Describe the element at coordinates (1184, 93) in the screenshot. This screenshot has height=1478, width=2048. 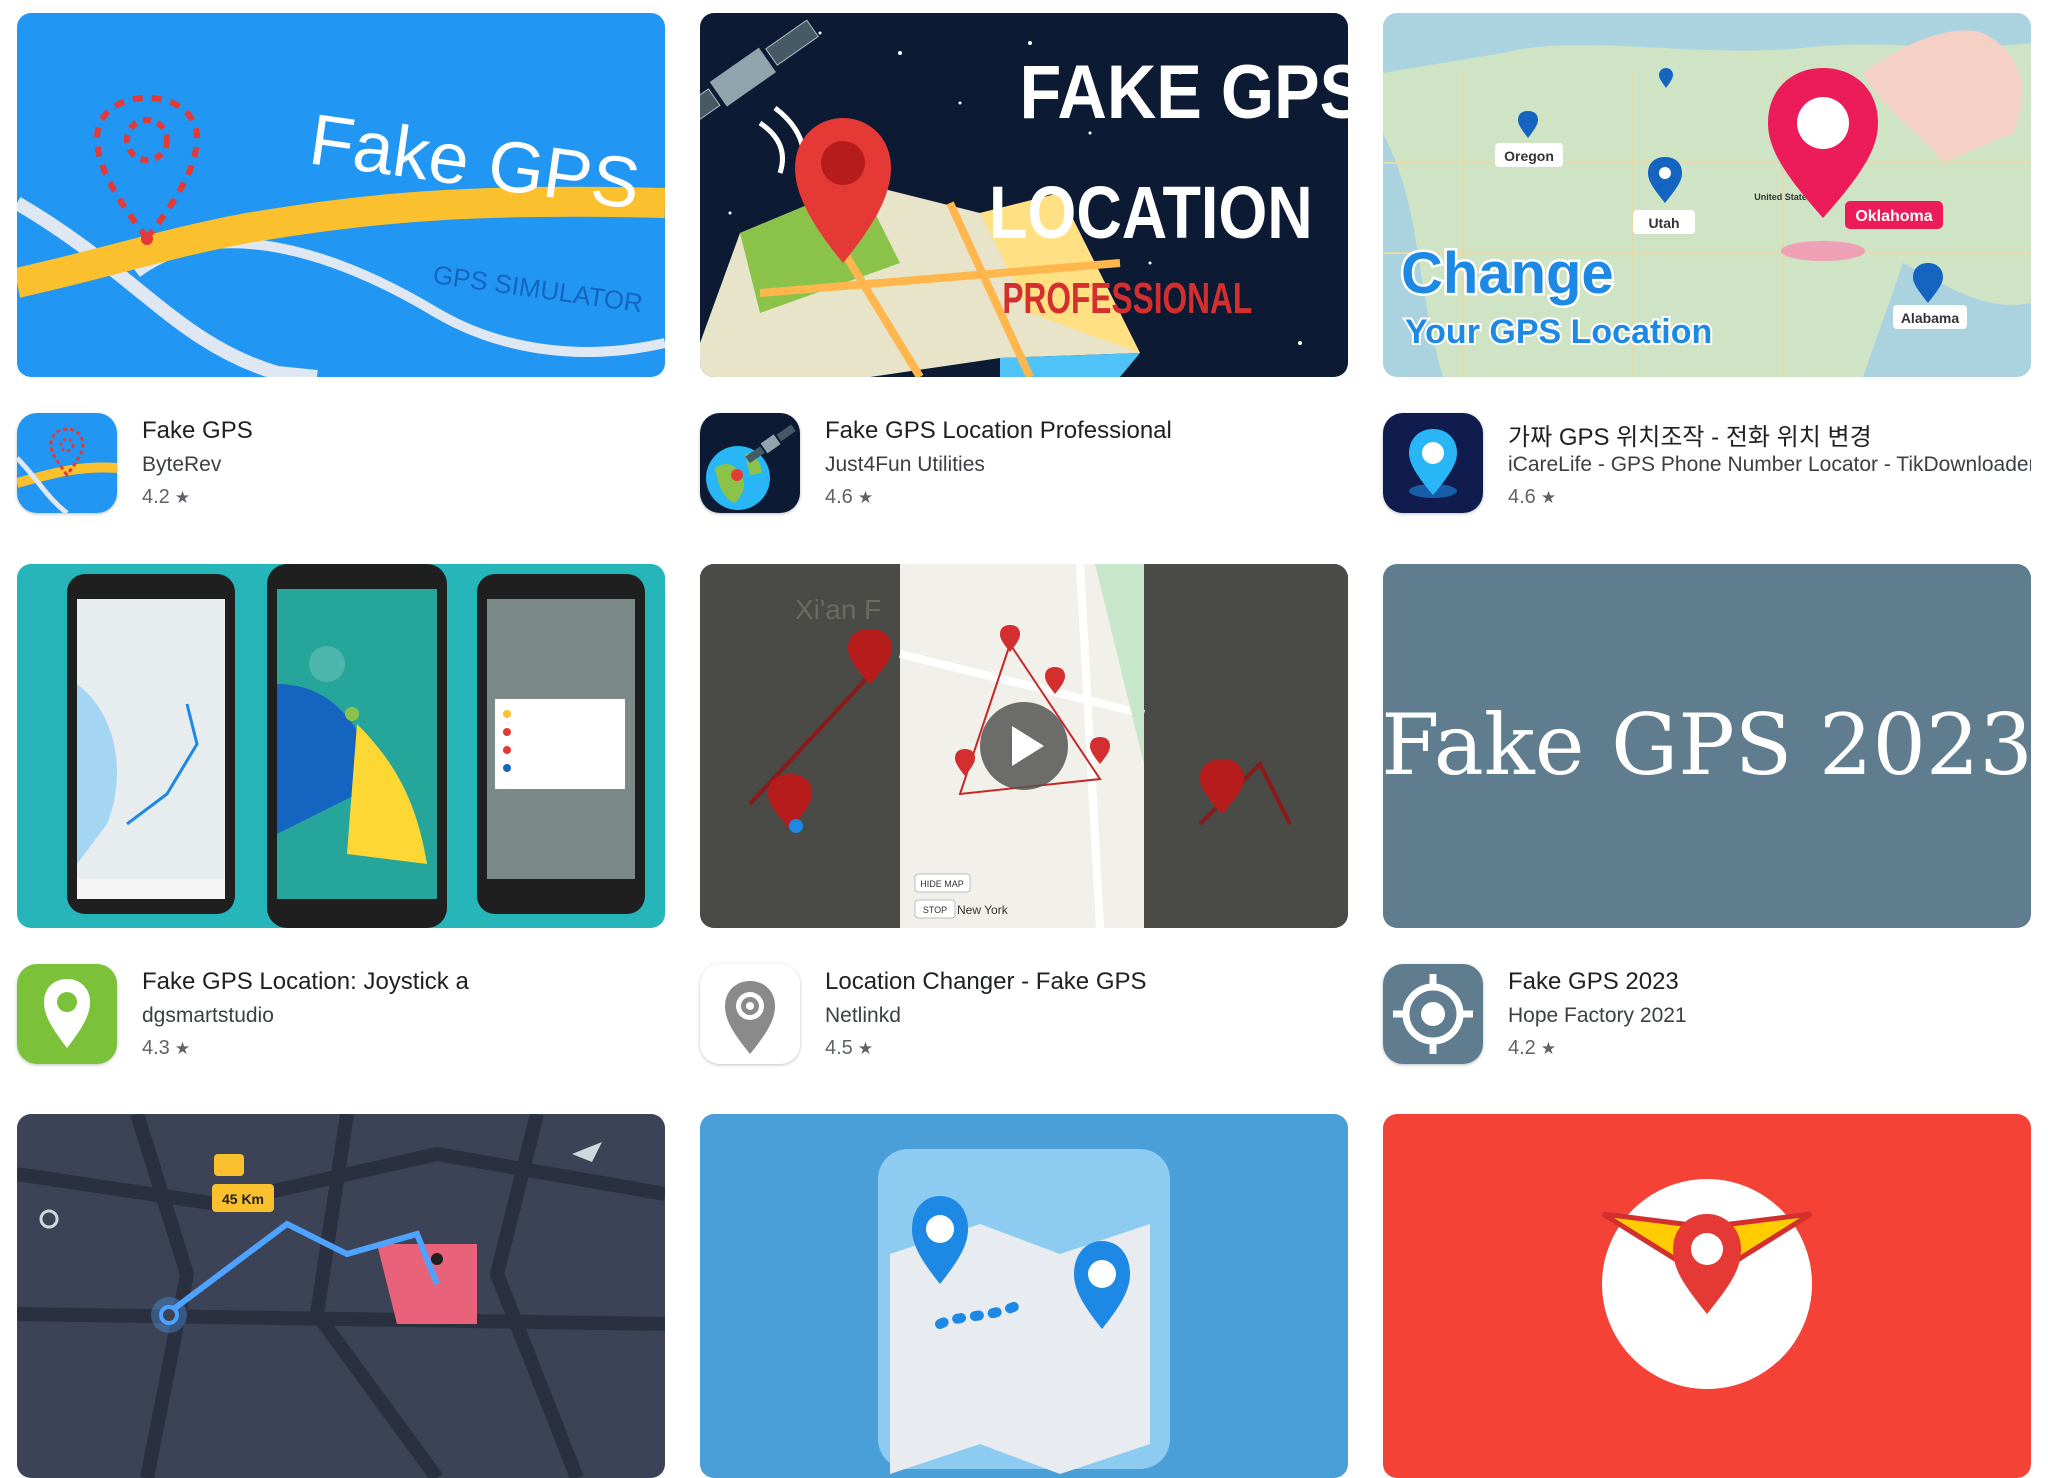
I see `banner-line1: FAKE GPS` at that location.